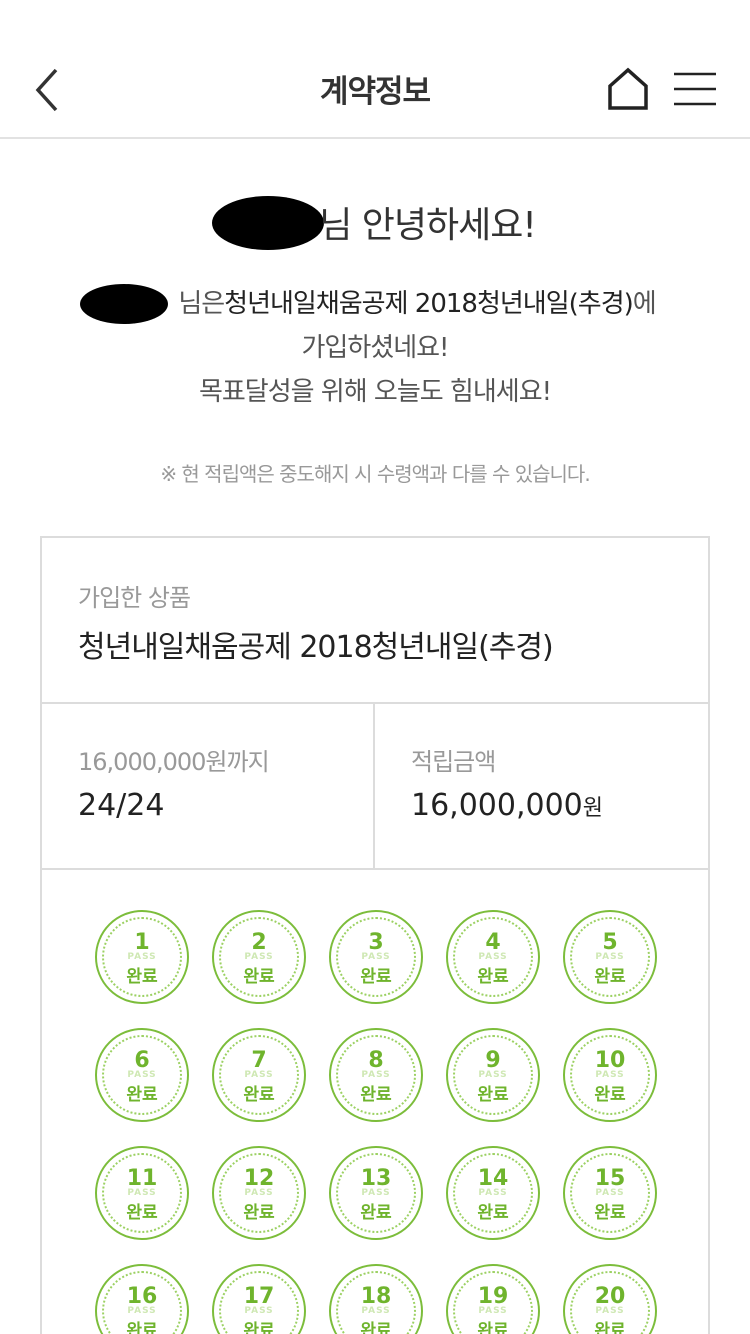  I want to click on payment-stamp: 18 PASS 완료, so click(376, 1299).